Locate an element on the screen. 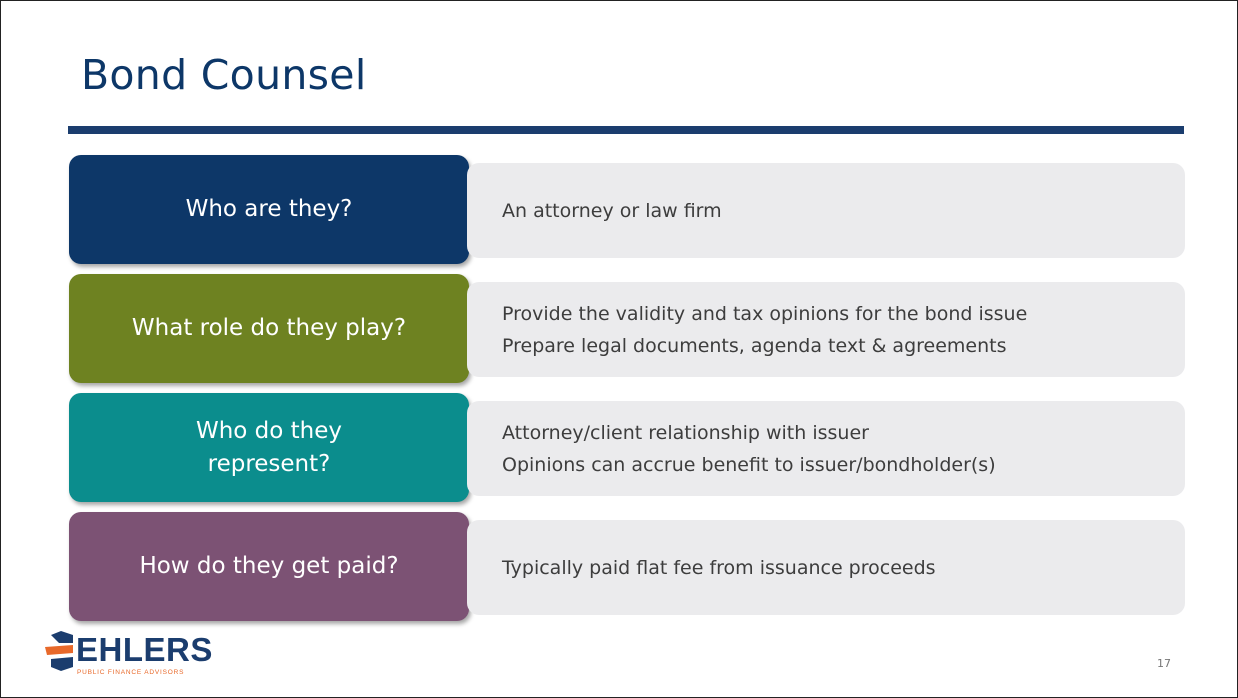  ehlers-logo-icon is located at coordinates (59, 651).